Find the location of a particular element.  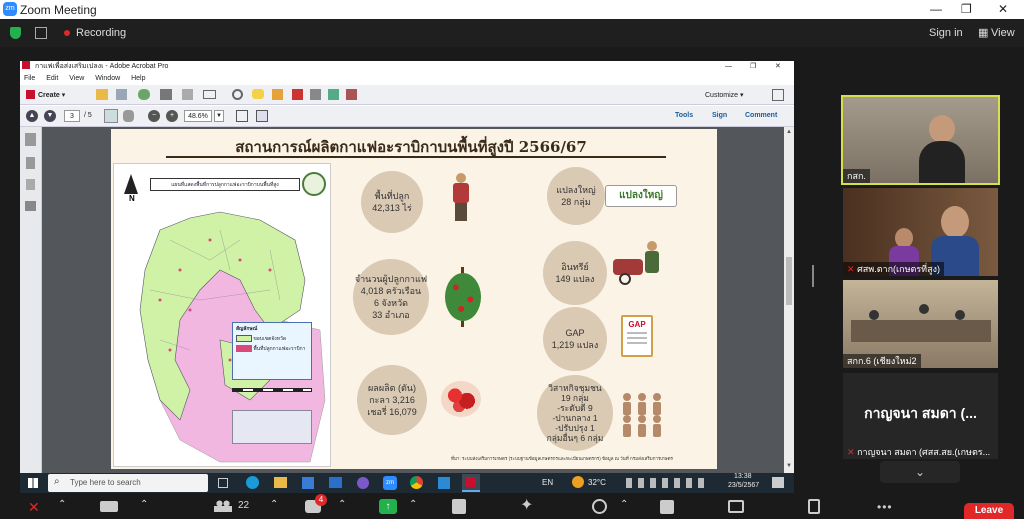

menu-edit: Edit is located at coordinates (52, 78).